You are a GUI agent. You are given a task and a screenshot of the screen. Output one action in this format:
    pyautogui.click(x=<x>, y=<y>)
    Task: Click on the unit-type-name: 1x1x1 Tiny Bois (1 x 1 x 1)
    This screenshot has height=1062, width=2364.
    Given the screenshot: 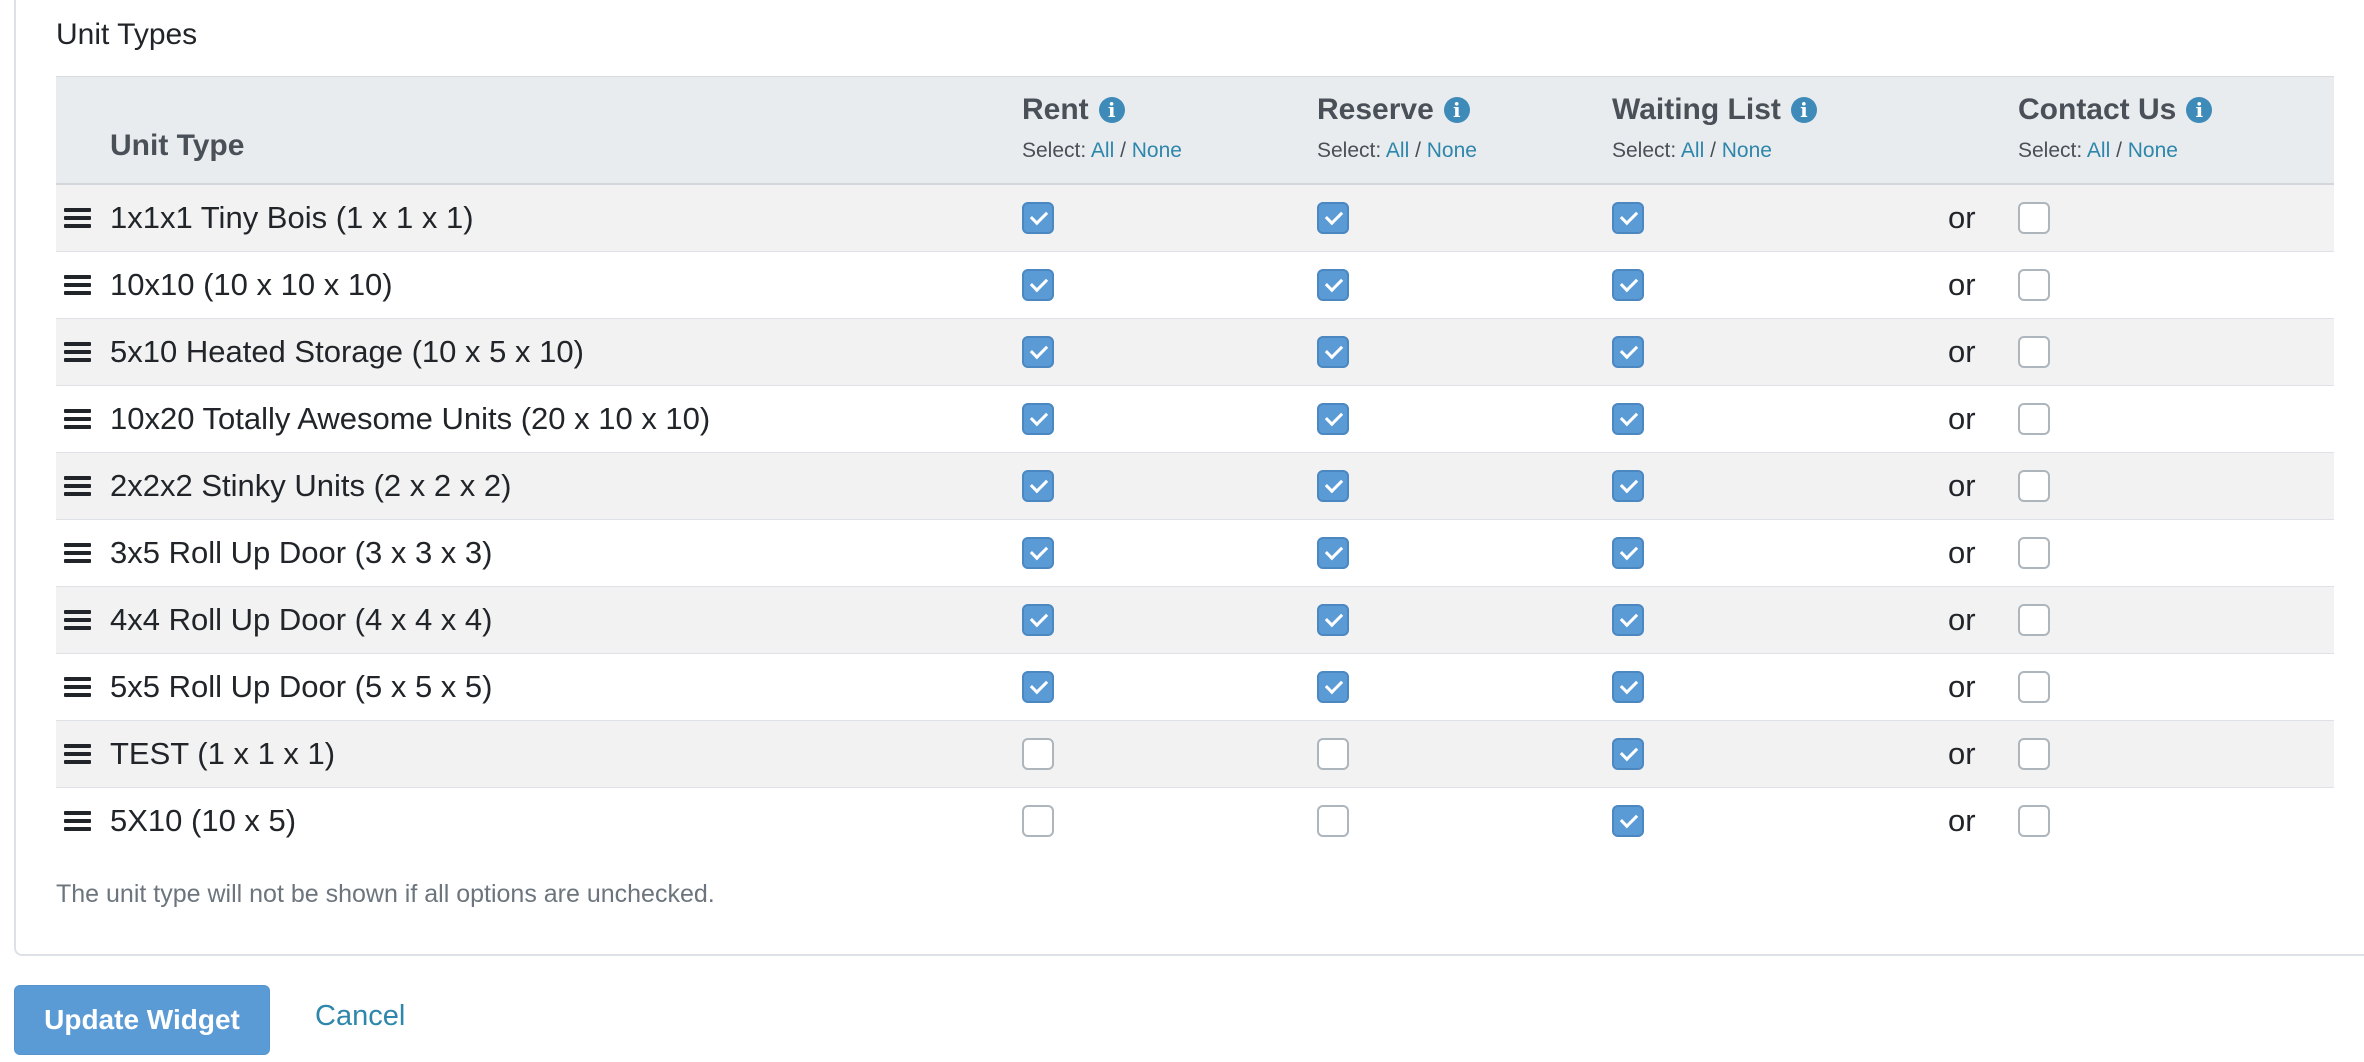 What is the action you would take?
    pyautogui.click(x=292, y=217)
    